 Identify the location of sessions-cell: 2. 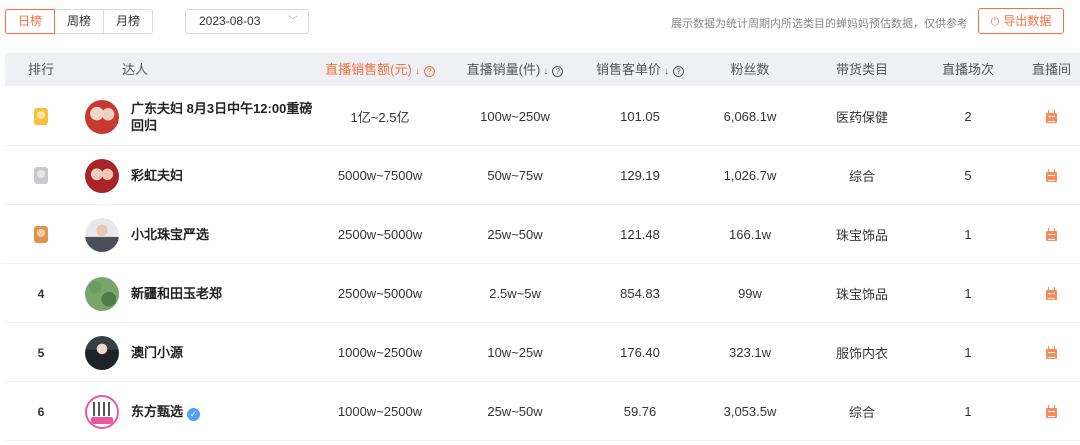
(968, 116).